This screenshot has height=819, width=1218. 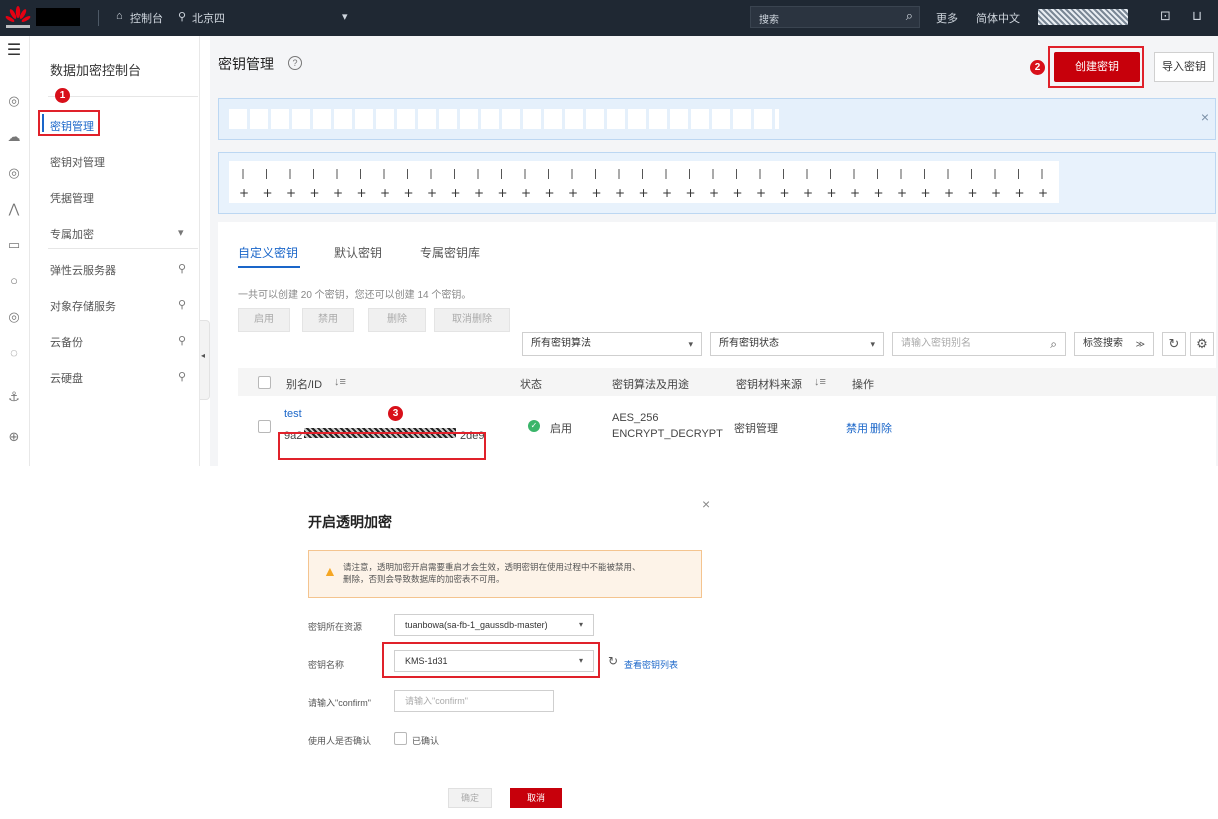 I want to click on disable-button: 禁用, so click(x=328, y=320).